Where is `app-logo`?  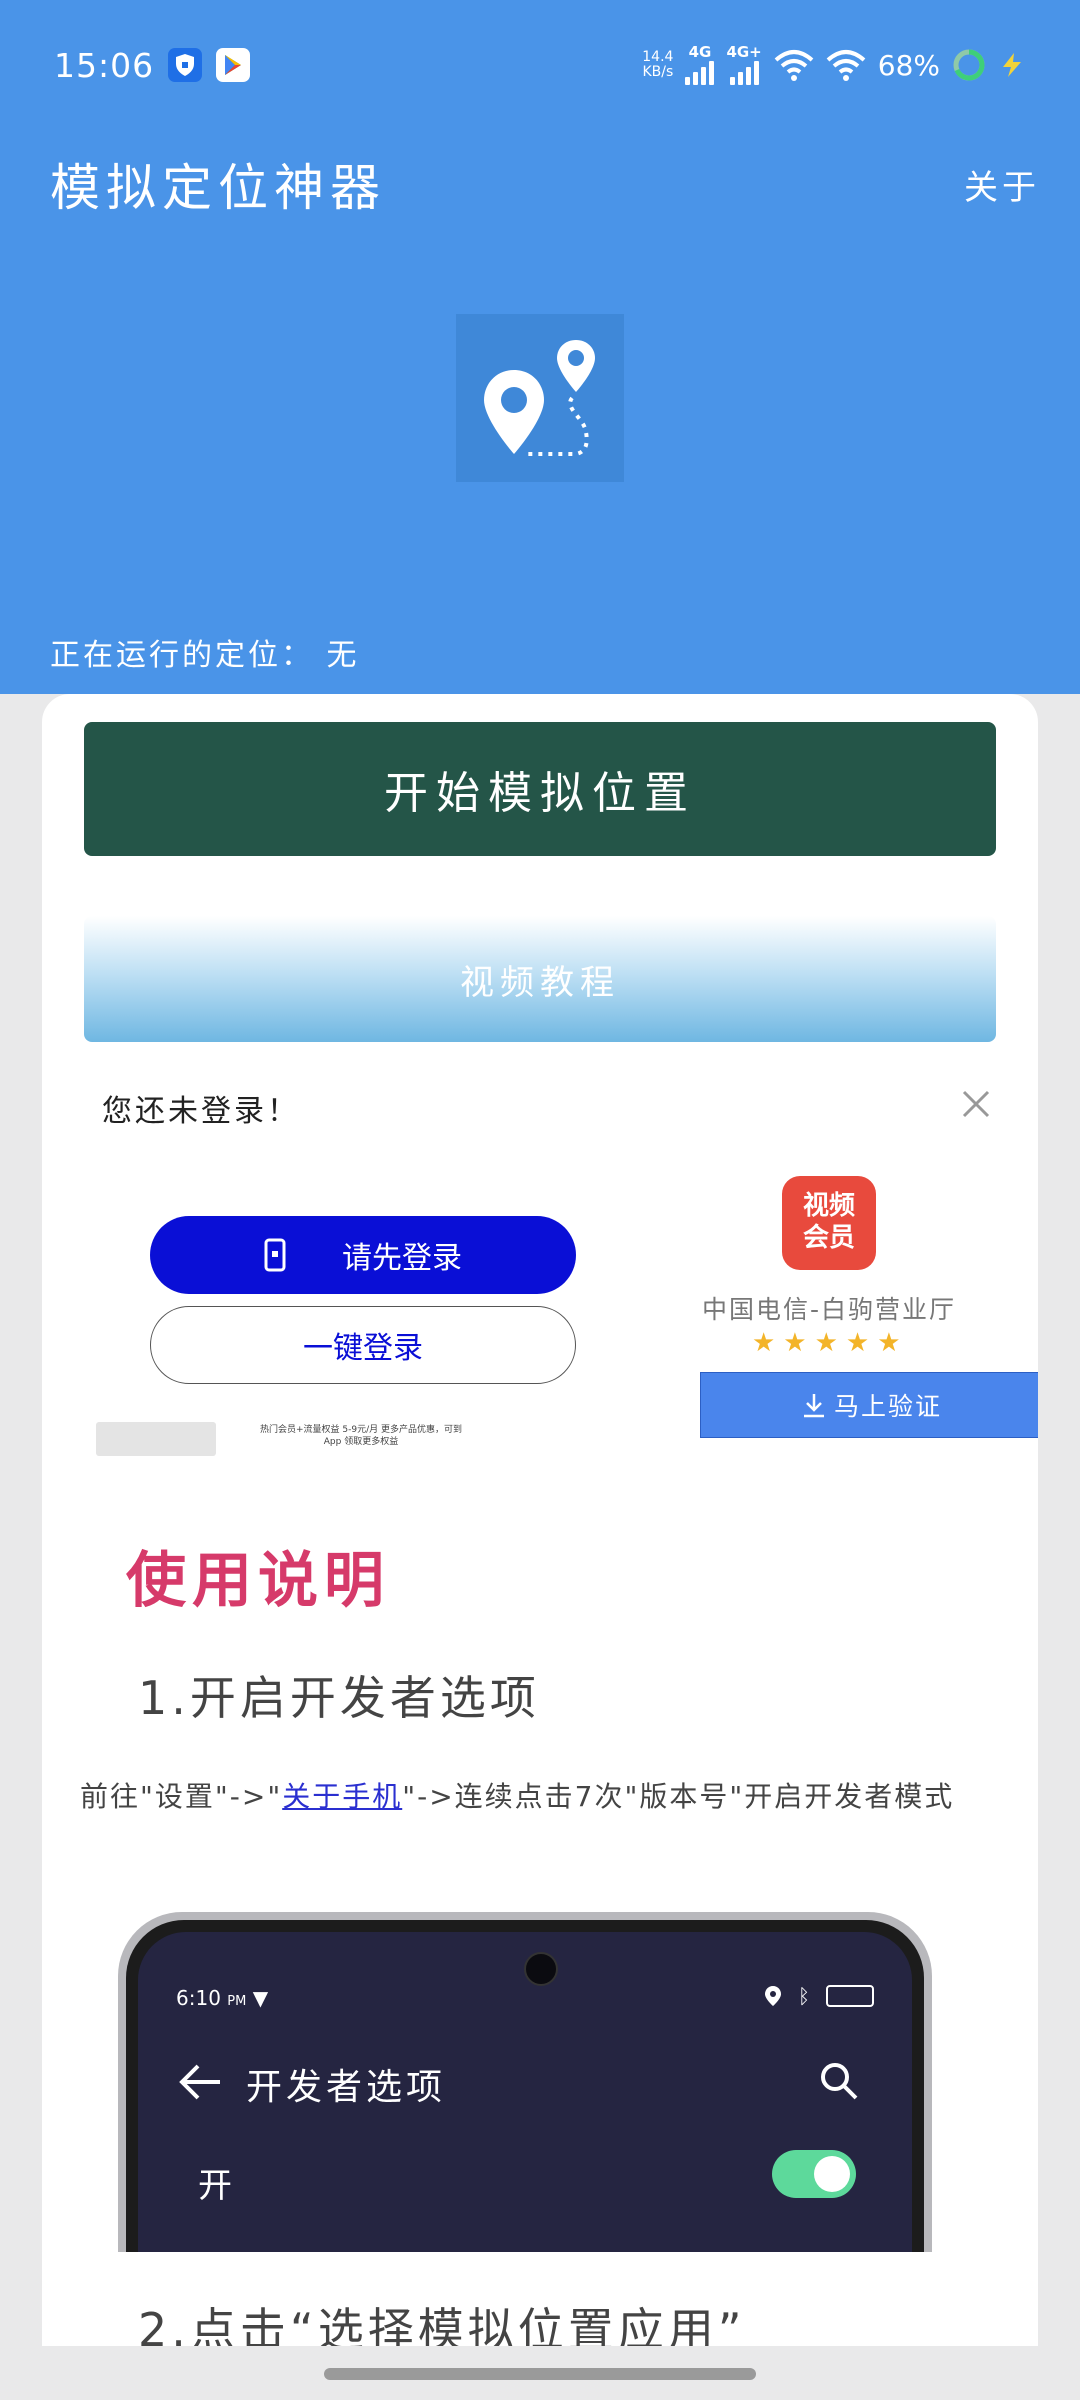
app-logo is located at coordinates (540, 398).